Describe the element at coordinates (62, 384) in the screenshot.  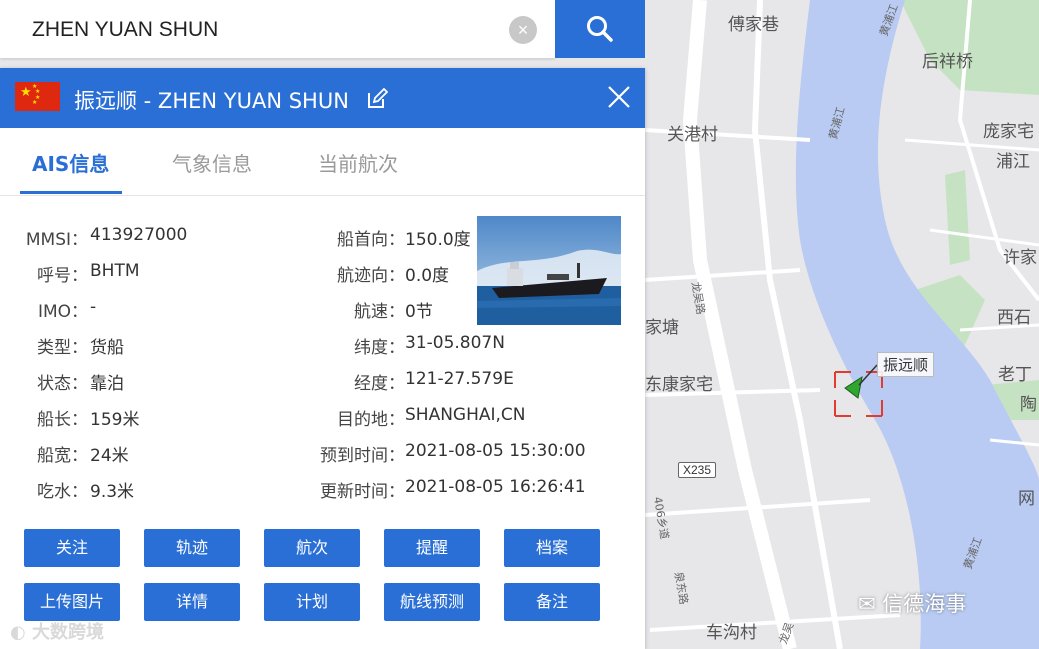
I see `info-label: 状态：` at that location.